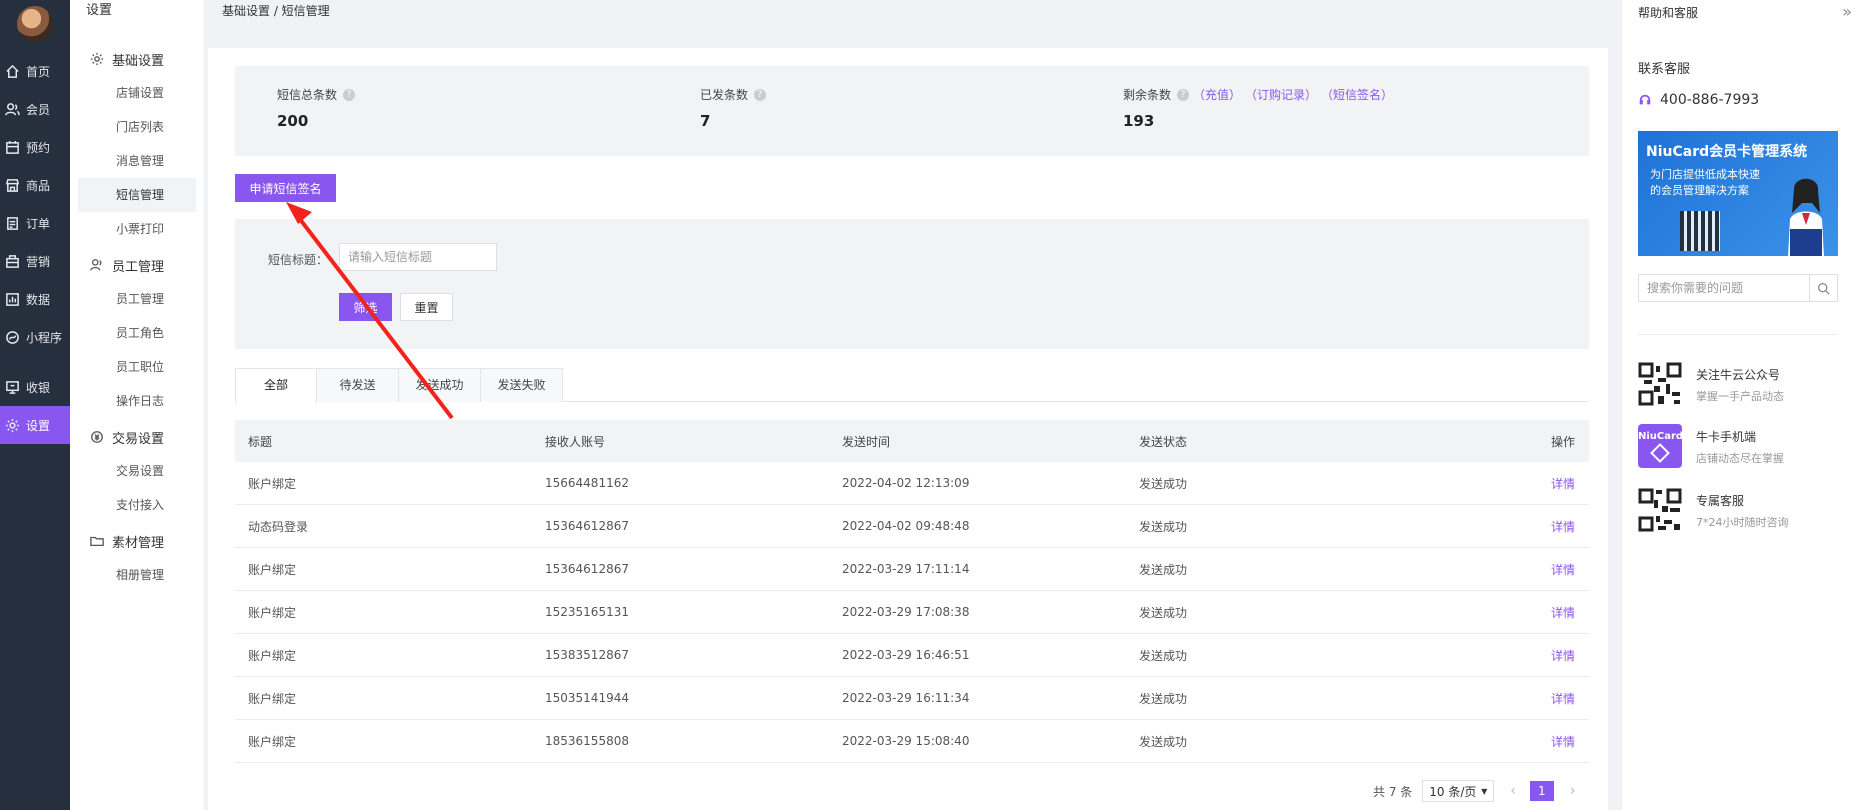  Describe the element at coordinates (1668, 13) in the screenshot. I see `help-title: 帮助和客服` at that location.